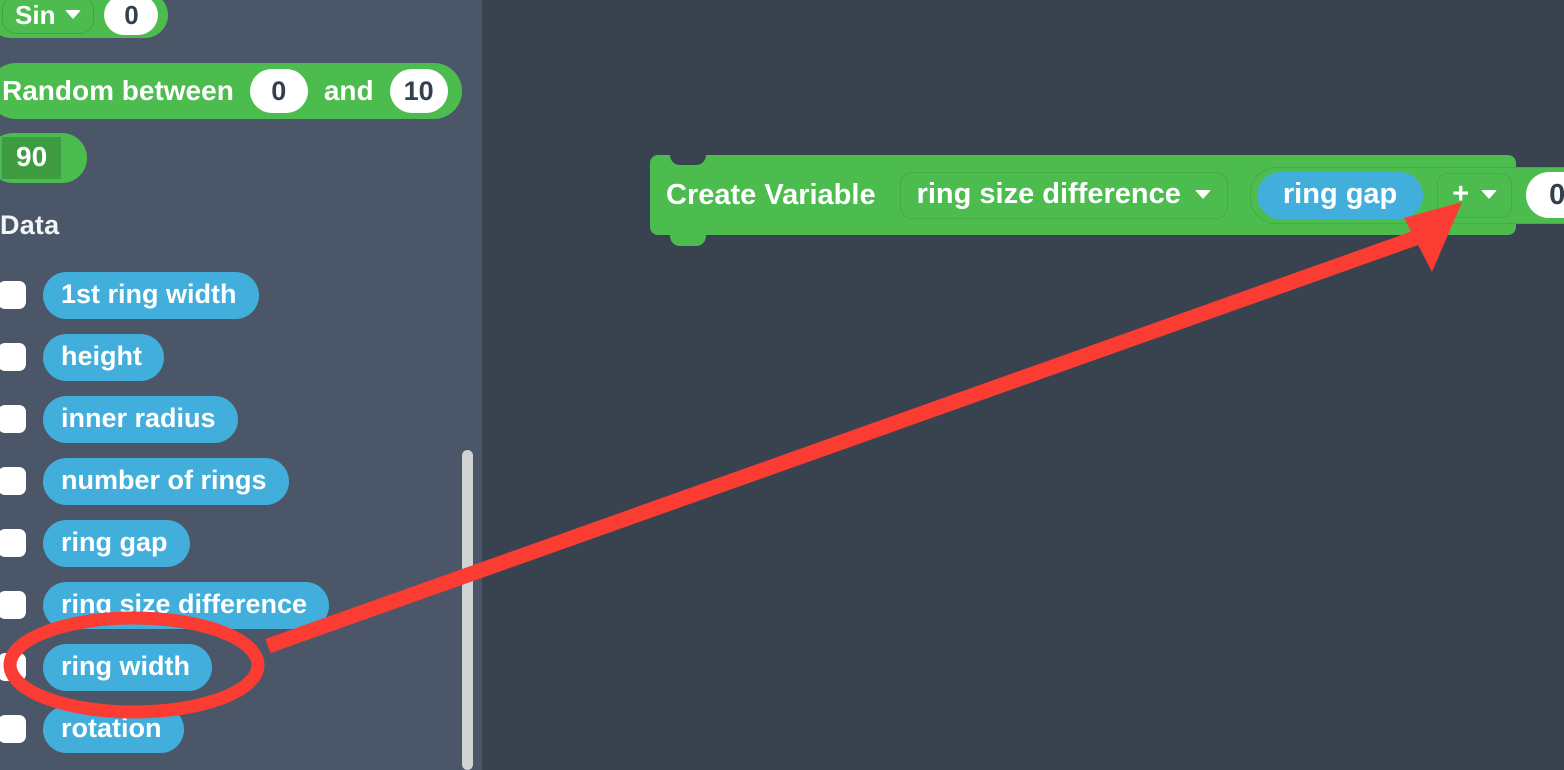 This screenshot has height=770, width=1564. I want to click on expression-slot: ring gap + 0, so click(1406, 195).